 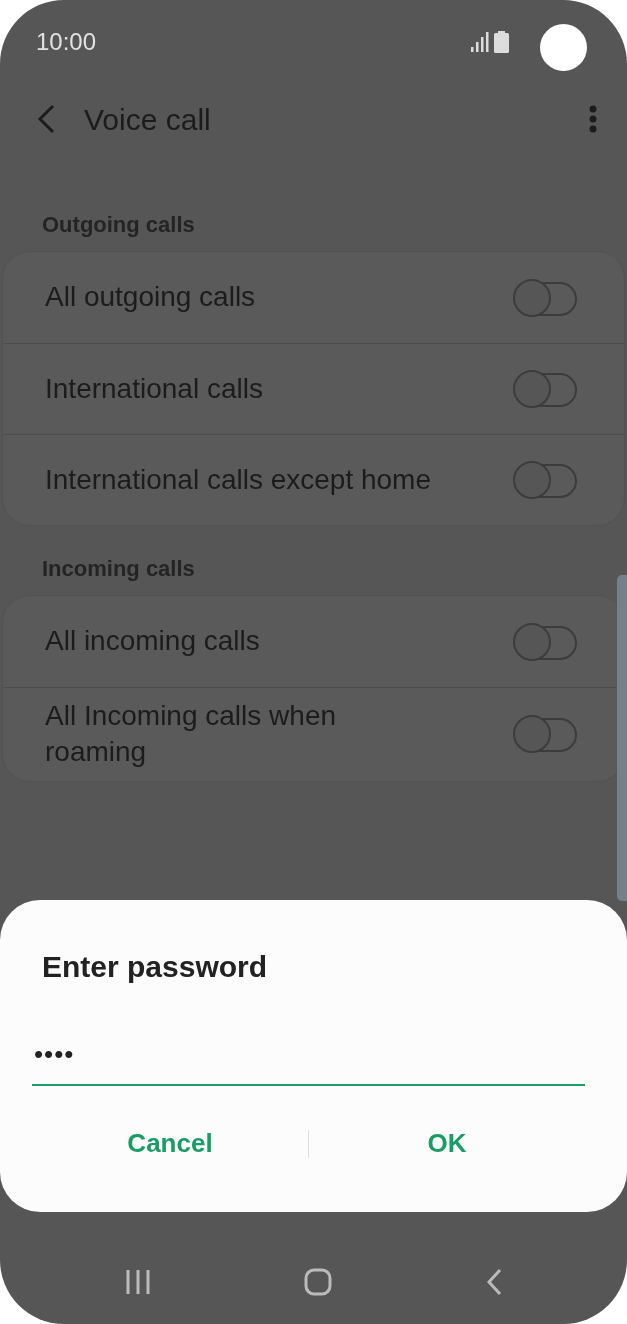 What do you see at coordinates (191, 734) in the screenshot?
I see `setting-label: All Incoming calls when roaming` at bounding box center [191, 734].